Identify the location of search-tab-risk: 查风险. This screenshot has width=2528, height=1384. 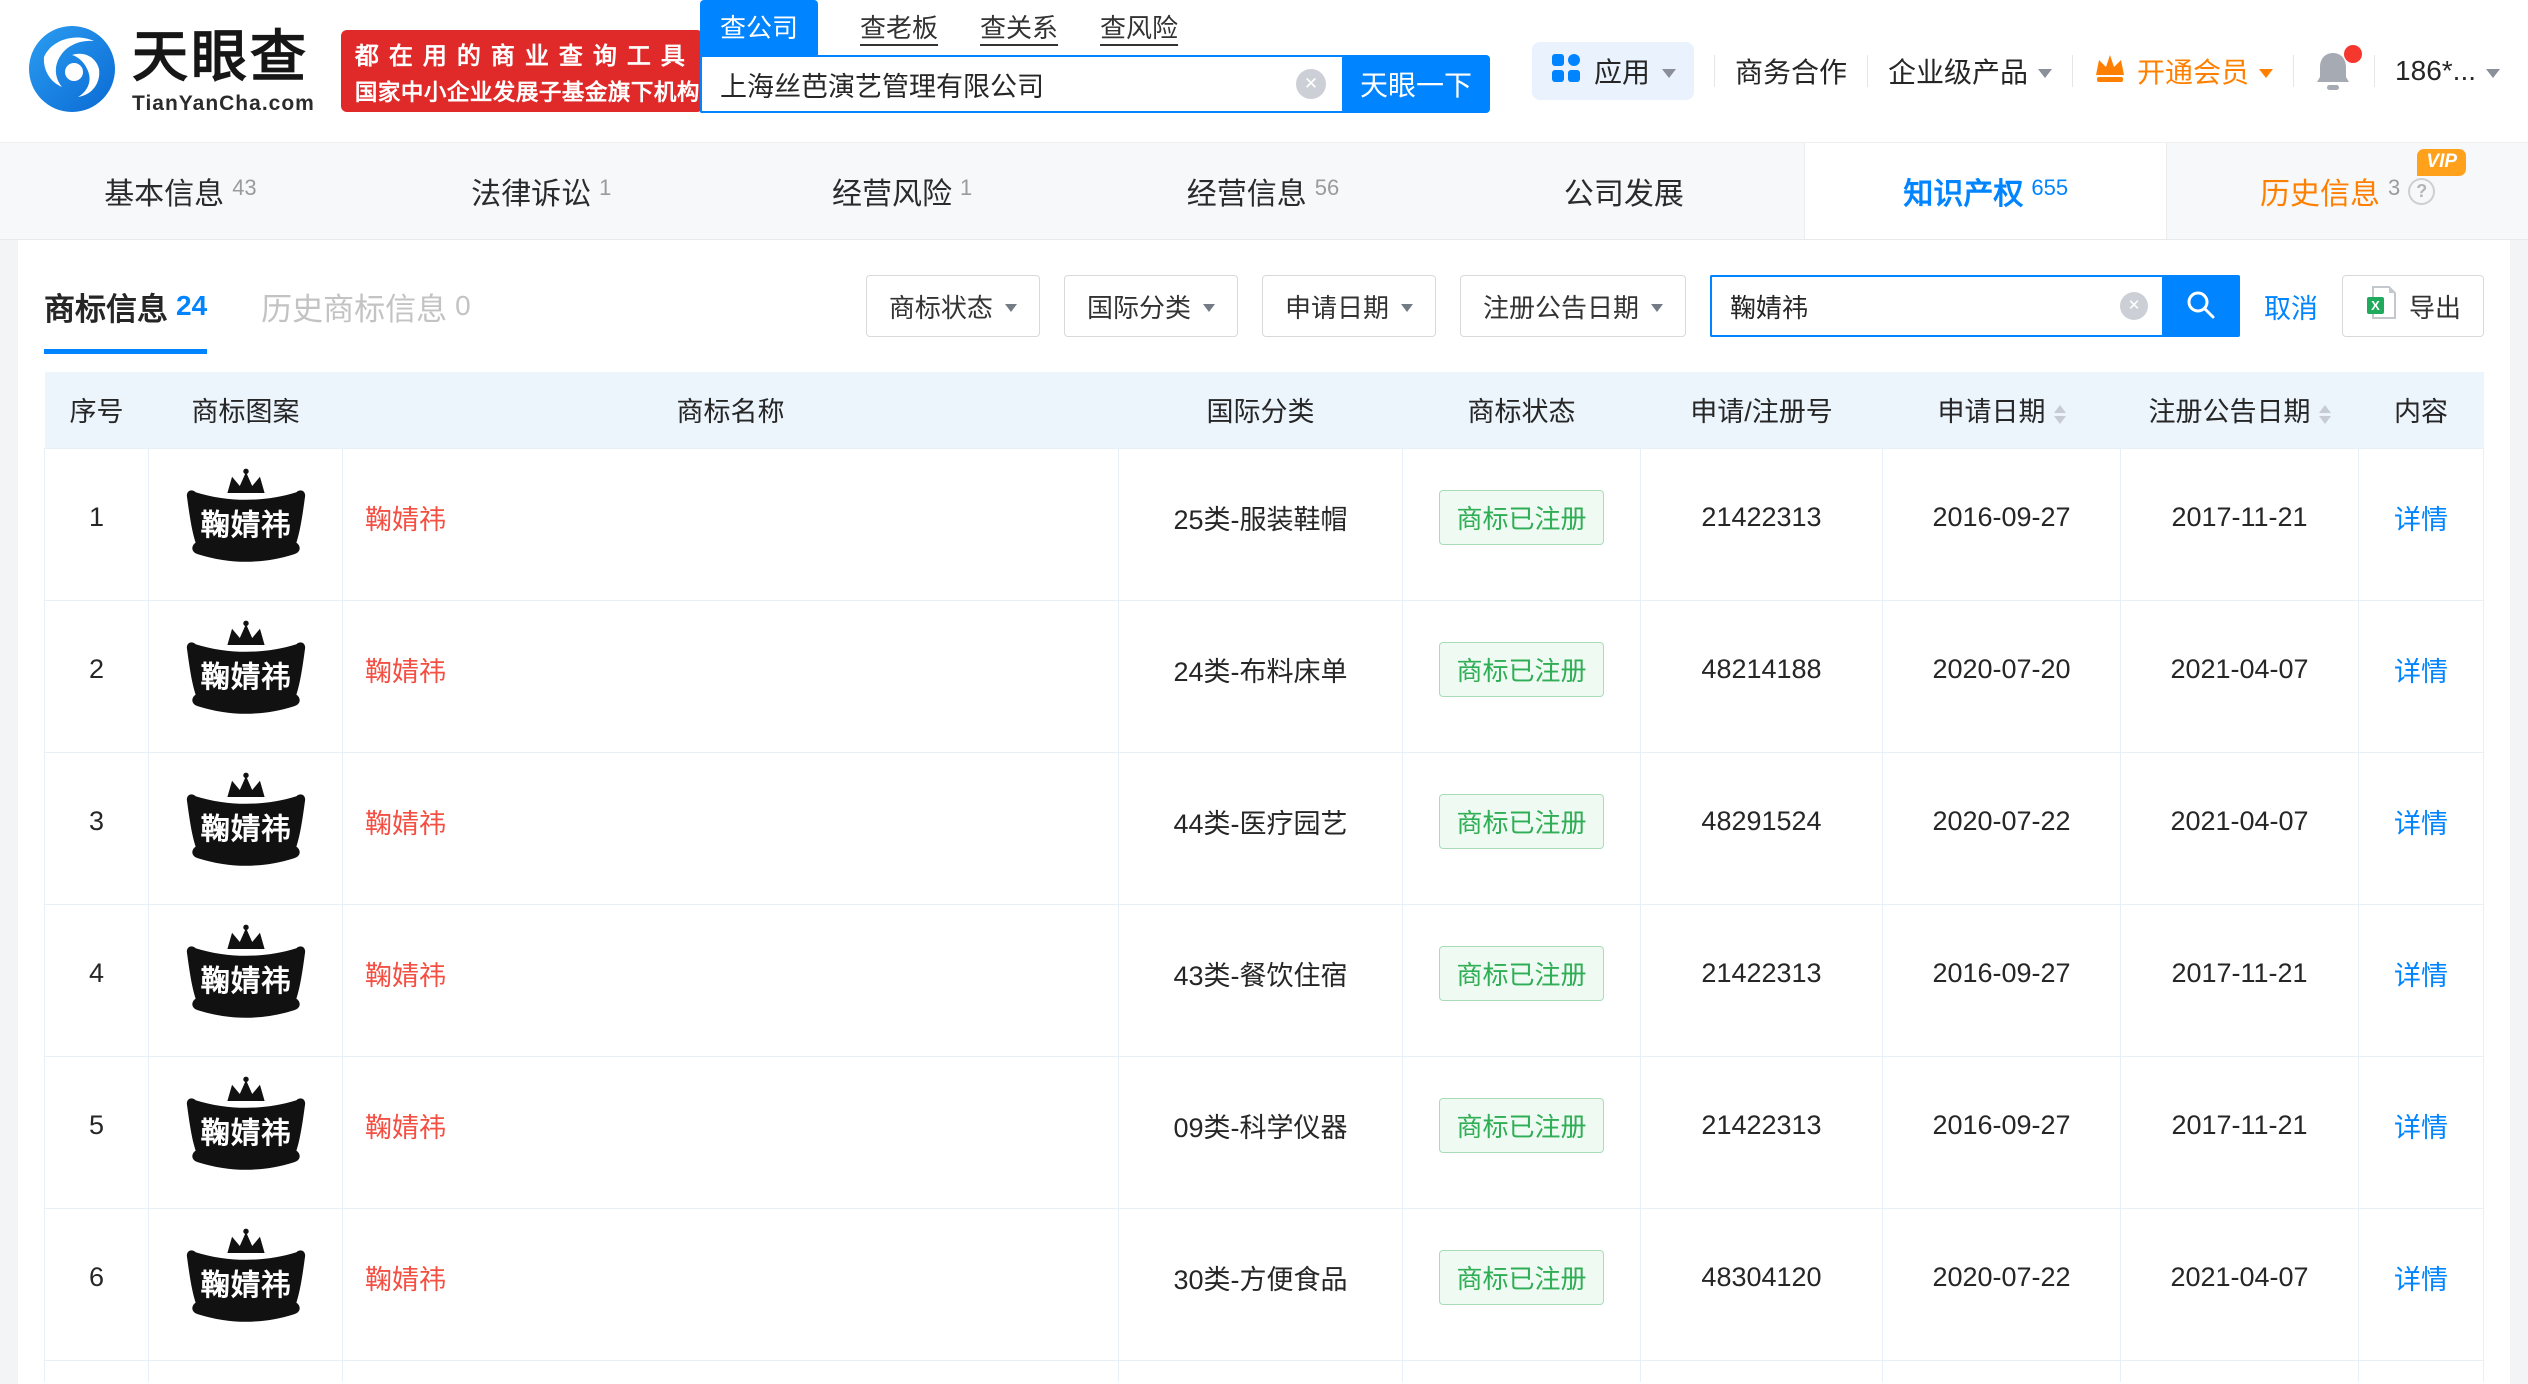
(1139, 31).